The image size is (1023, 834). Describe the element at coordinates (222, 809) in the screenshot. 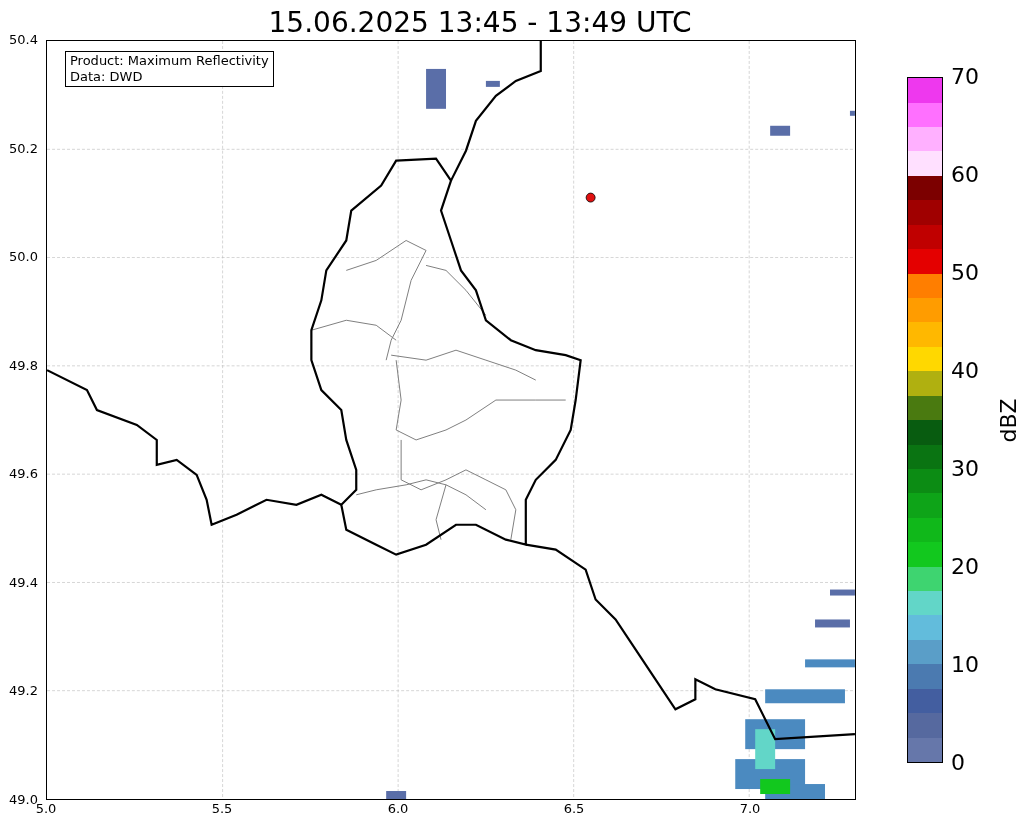

I see `x-tick-label: 5.5` at that location.